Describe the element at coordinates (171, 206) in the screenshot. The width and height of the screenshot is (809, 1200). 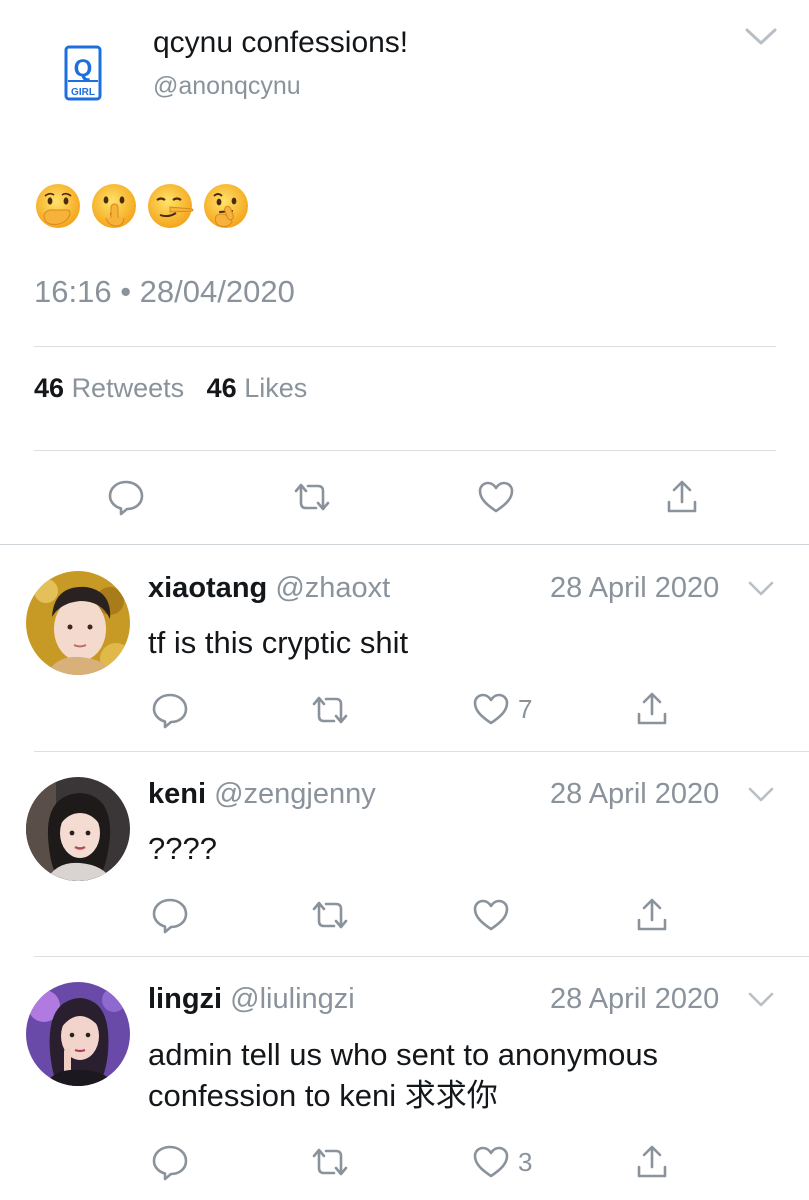
I see `lying-face-icon` at that location.